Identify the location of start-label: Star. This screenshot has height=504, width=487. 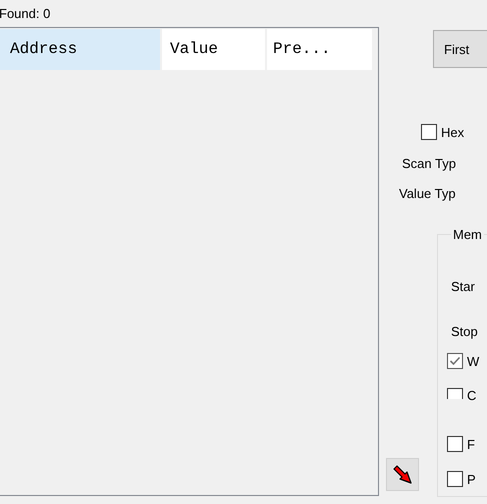
(463, 287).